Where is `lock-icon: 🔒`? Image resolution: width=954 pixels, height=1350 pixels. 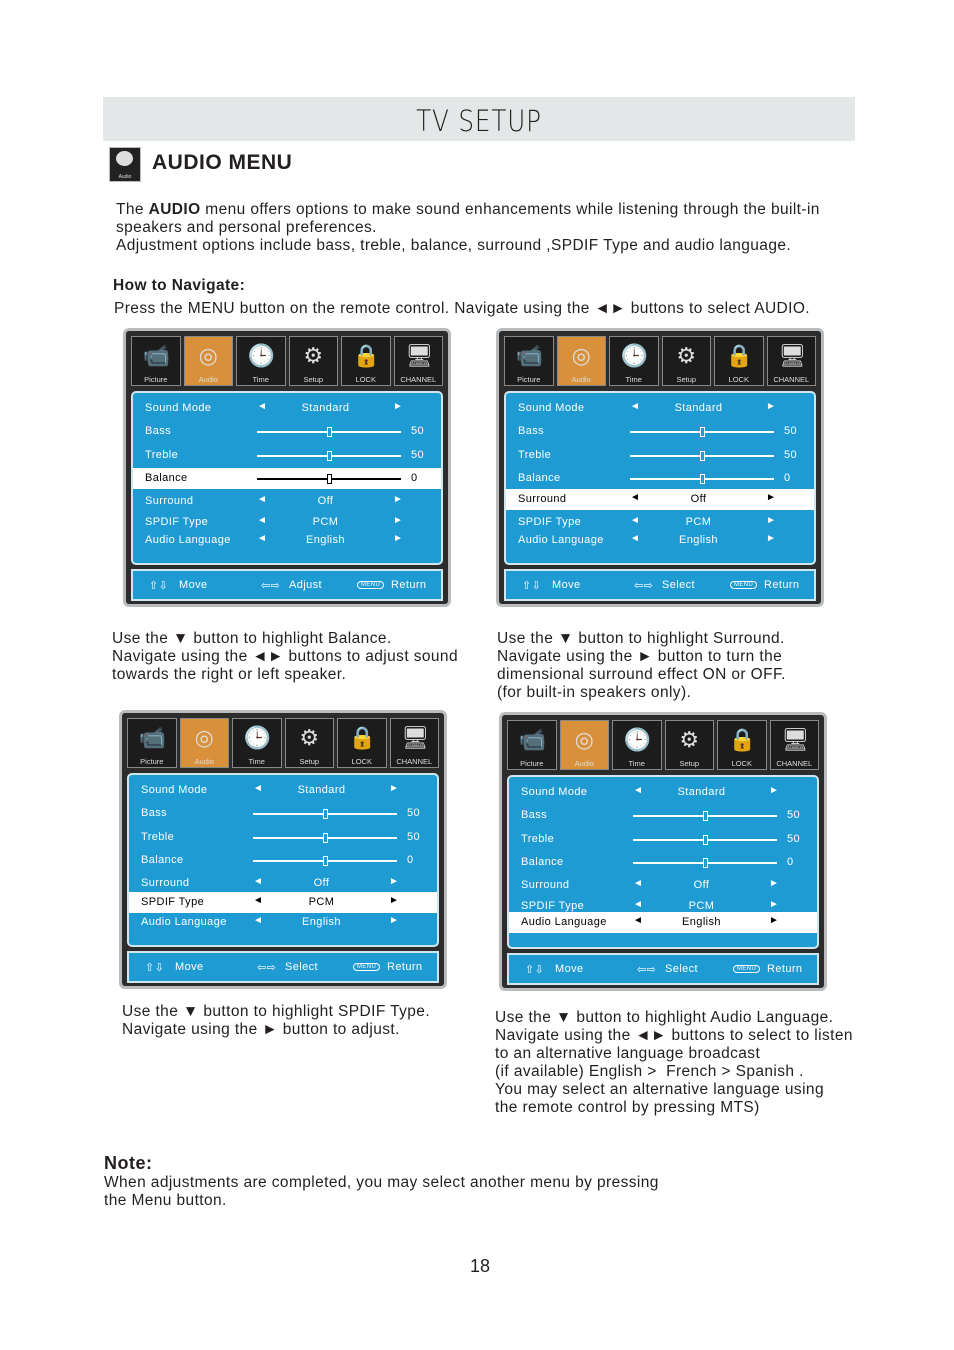 lock-icon: 🔒 is located at coordinates (739, 355).